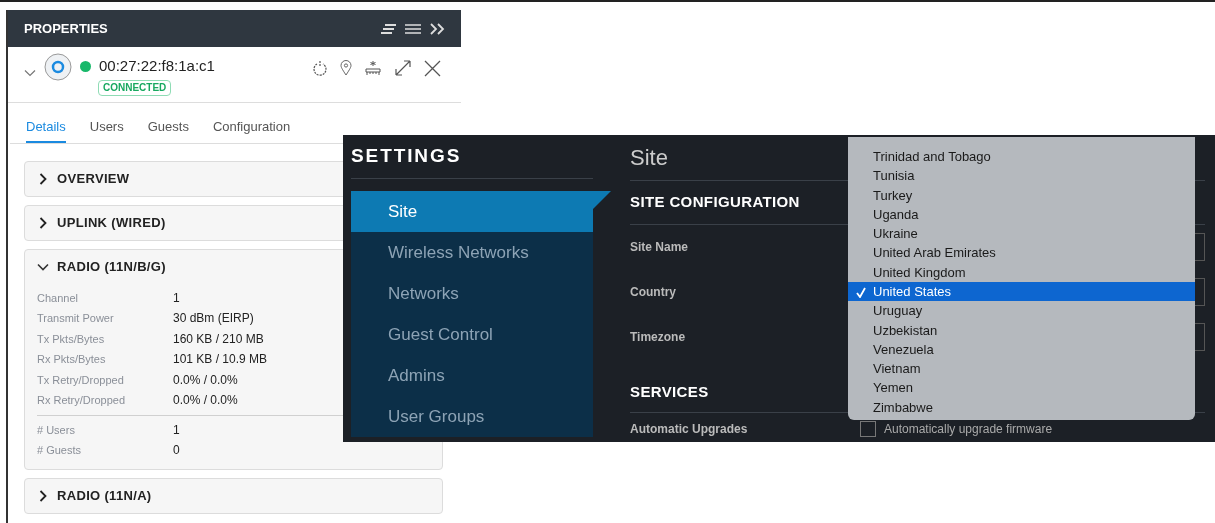 This screenshot has width=1215, height=523. I want to click on status-badge: CONNECTED, so click(135, 87).